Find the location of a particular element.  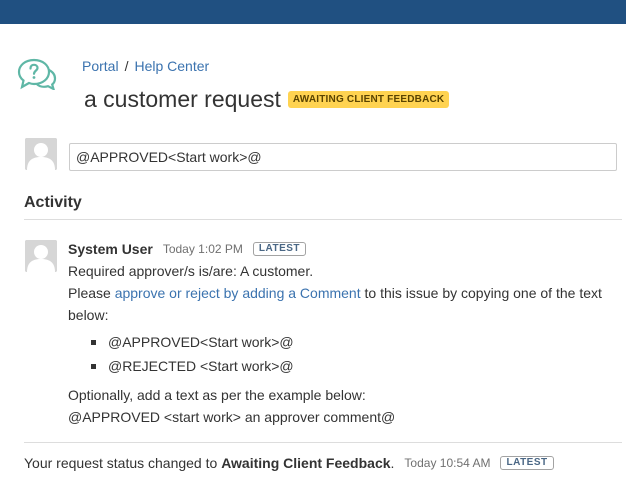

breadcrumb: Portal / Help Center is located at coordinates (145, 66).